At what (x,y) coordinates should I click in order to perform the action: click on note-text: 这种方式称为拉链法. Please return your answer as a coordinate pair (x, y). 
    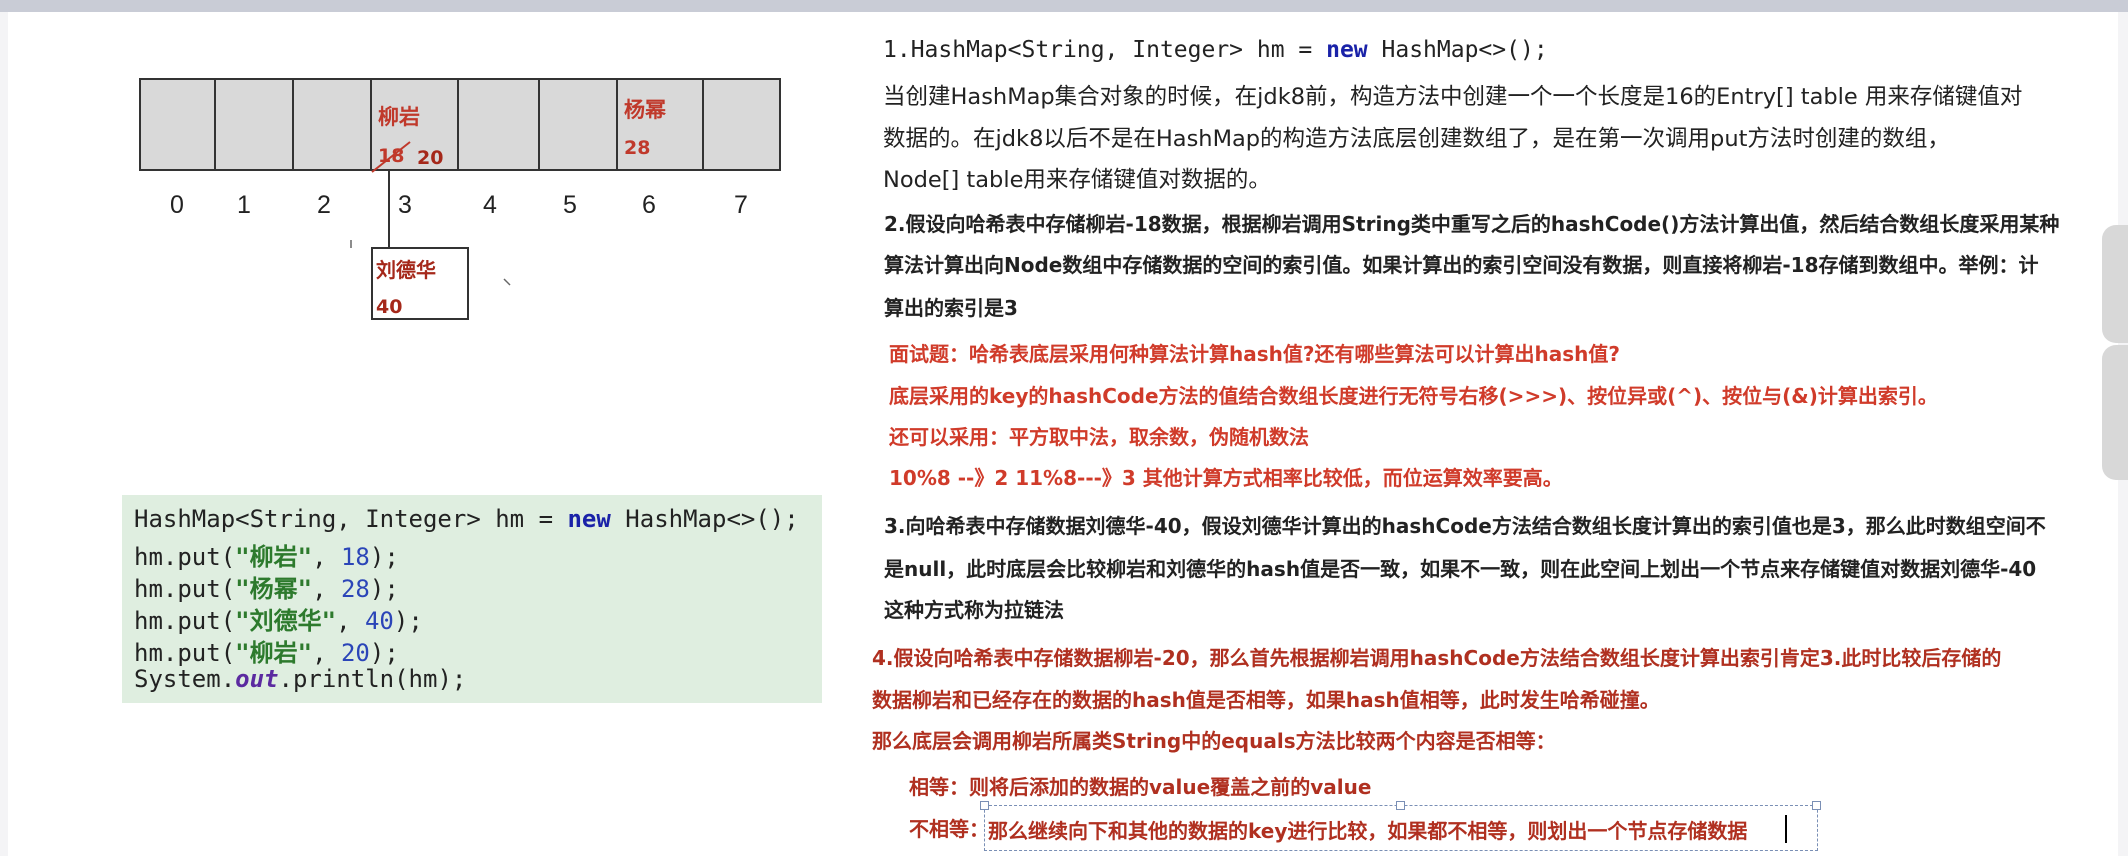
    Looking at the image, I should click on (974, 610).